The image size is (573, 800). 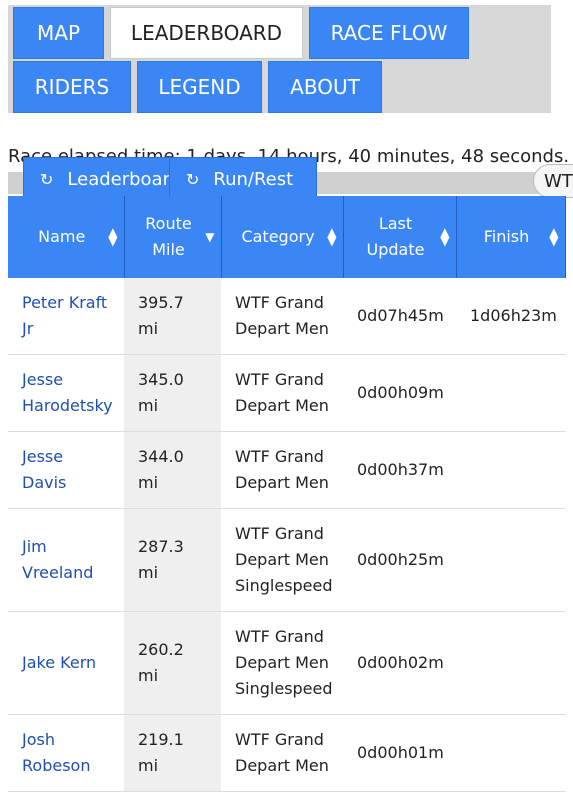 What do you see at coordinates (66, 663) in the screenshot?
I see `rider-name-link: Jake Kern` at bounding box center [66, 663].